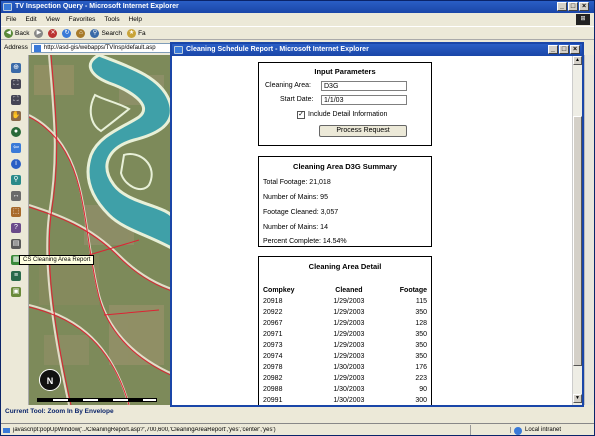 The height and width of the screenshot is (436, 595). I want to click on popup-maximize-button: □, so click(564, 49).